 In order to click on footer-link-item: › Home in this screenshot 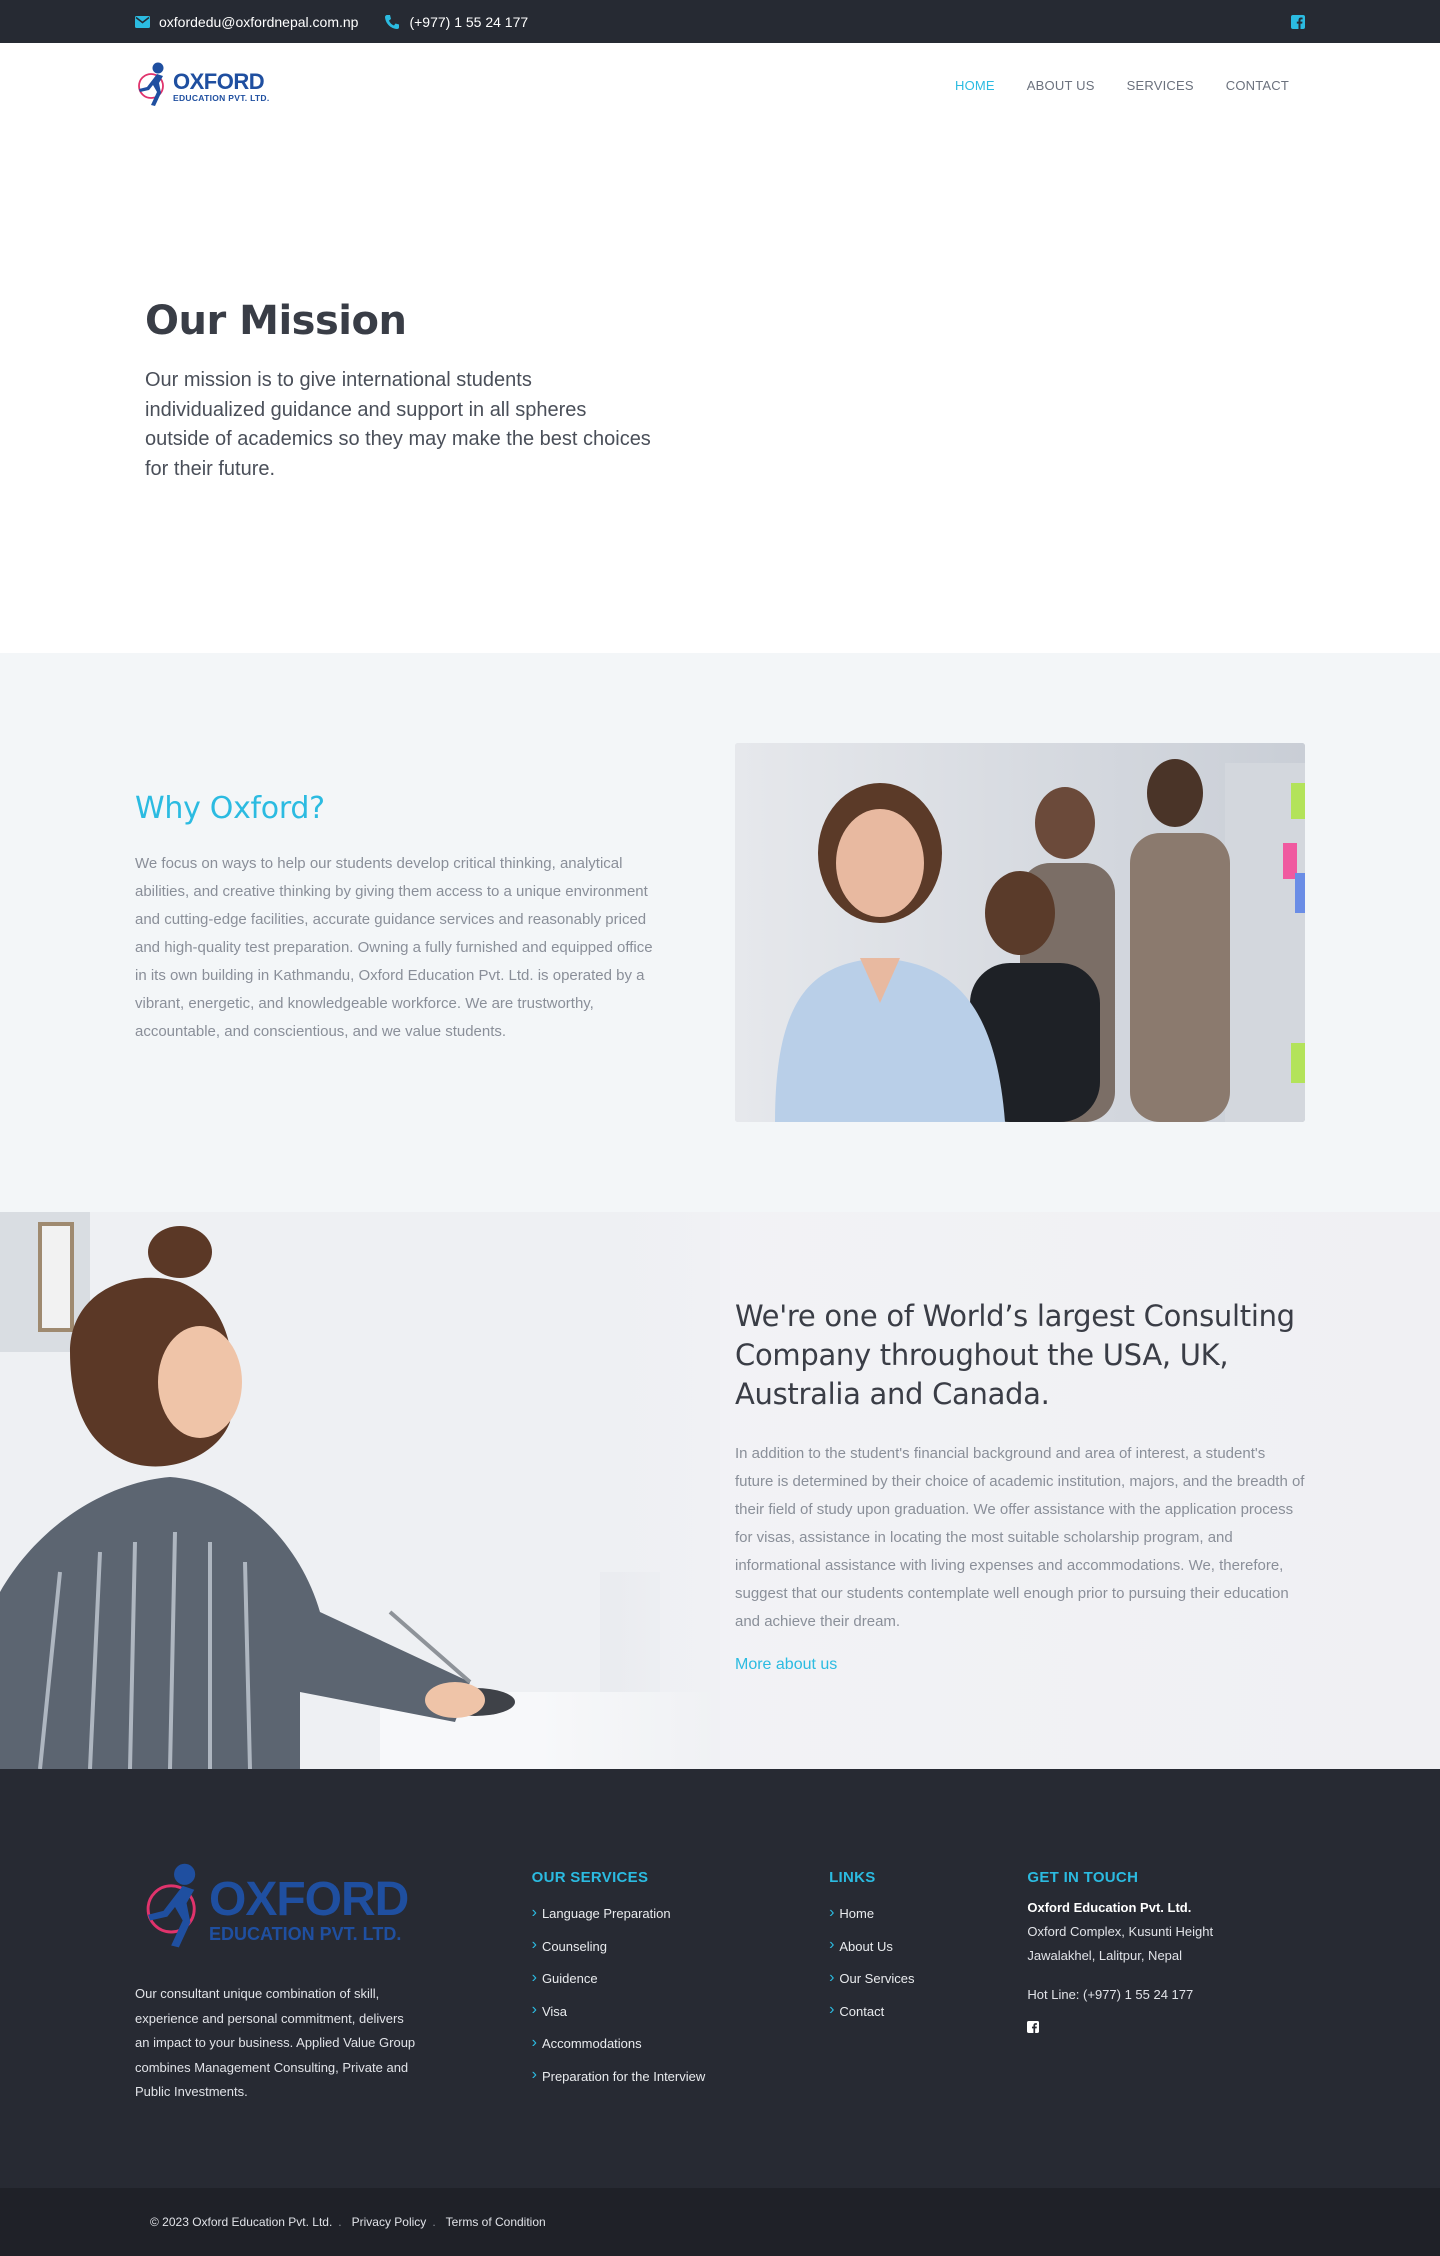, I will do `click(928, 1914)`.